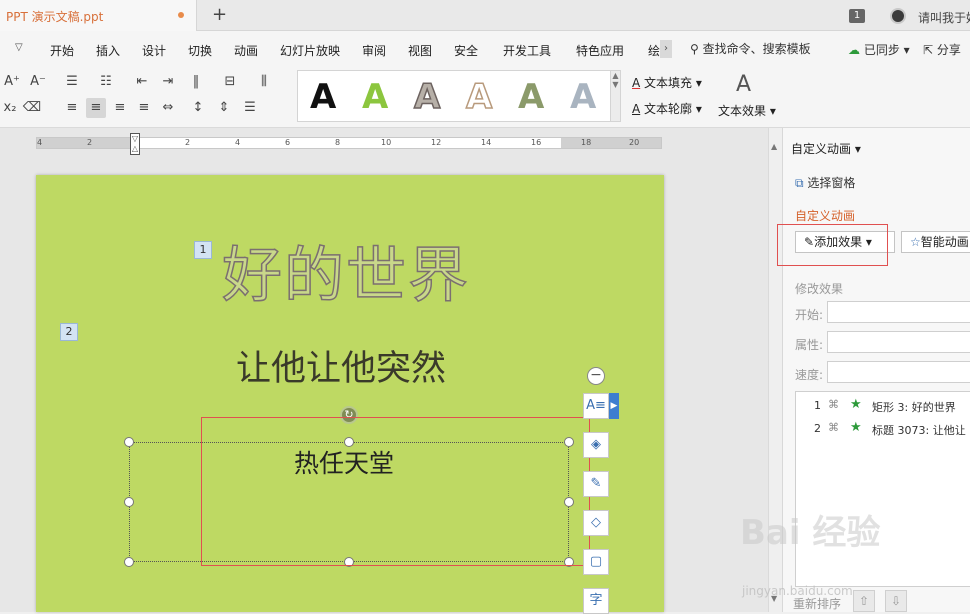 This screenshot has height=614, width=970. What do you see at coordinates (135, 144) in the screenshot?
I see `indent-marker-icon: ▽ △` at bounding box center [135, 144].